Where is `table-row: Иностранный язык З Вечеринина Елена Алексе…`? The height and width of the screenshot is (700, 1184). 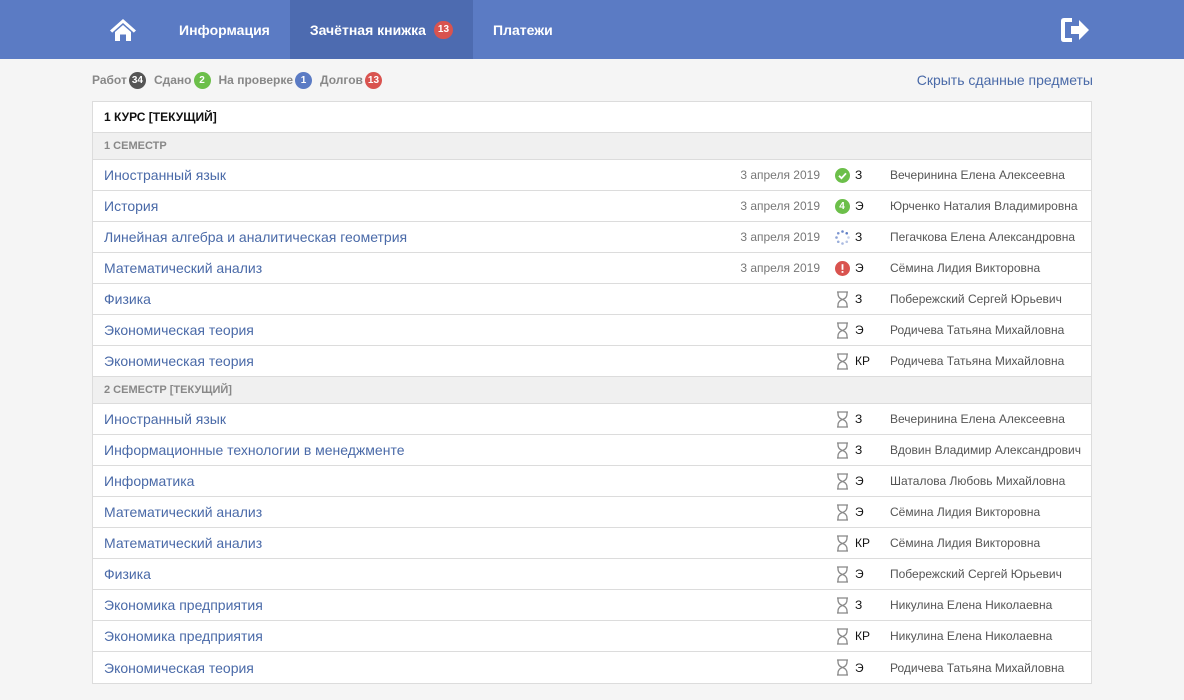
table-row: Иностранный язык З Вечеринина Елена Алексе… is located at coordinates (592, 419).